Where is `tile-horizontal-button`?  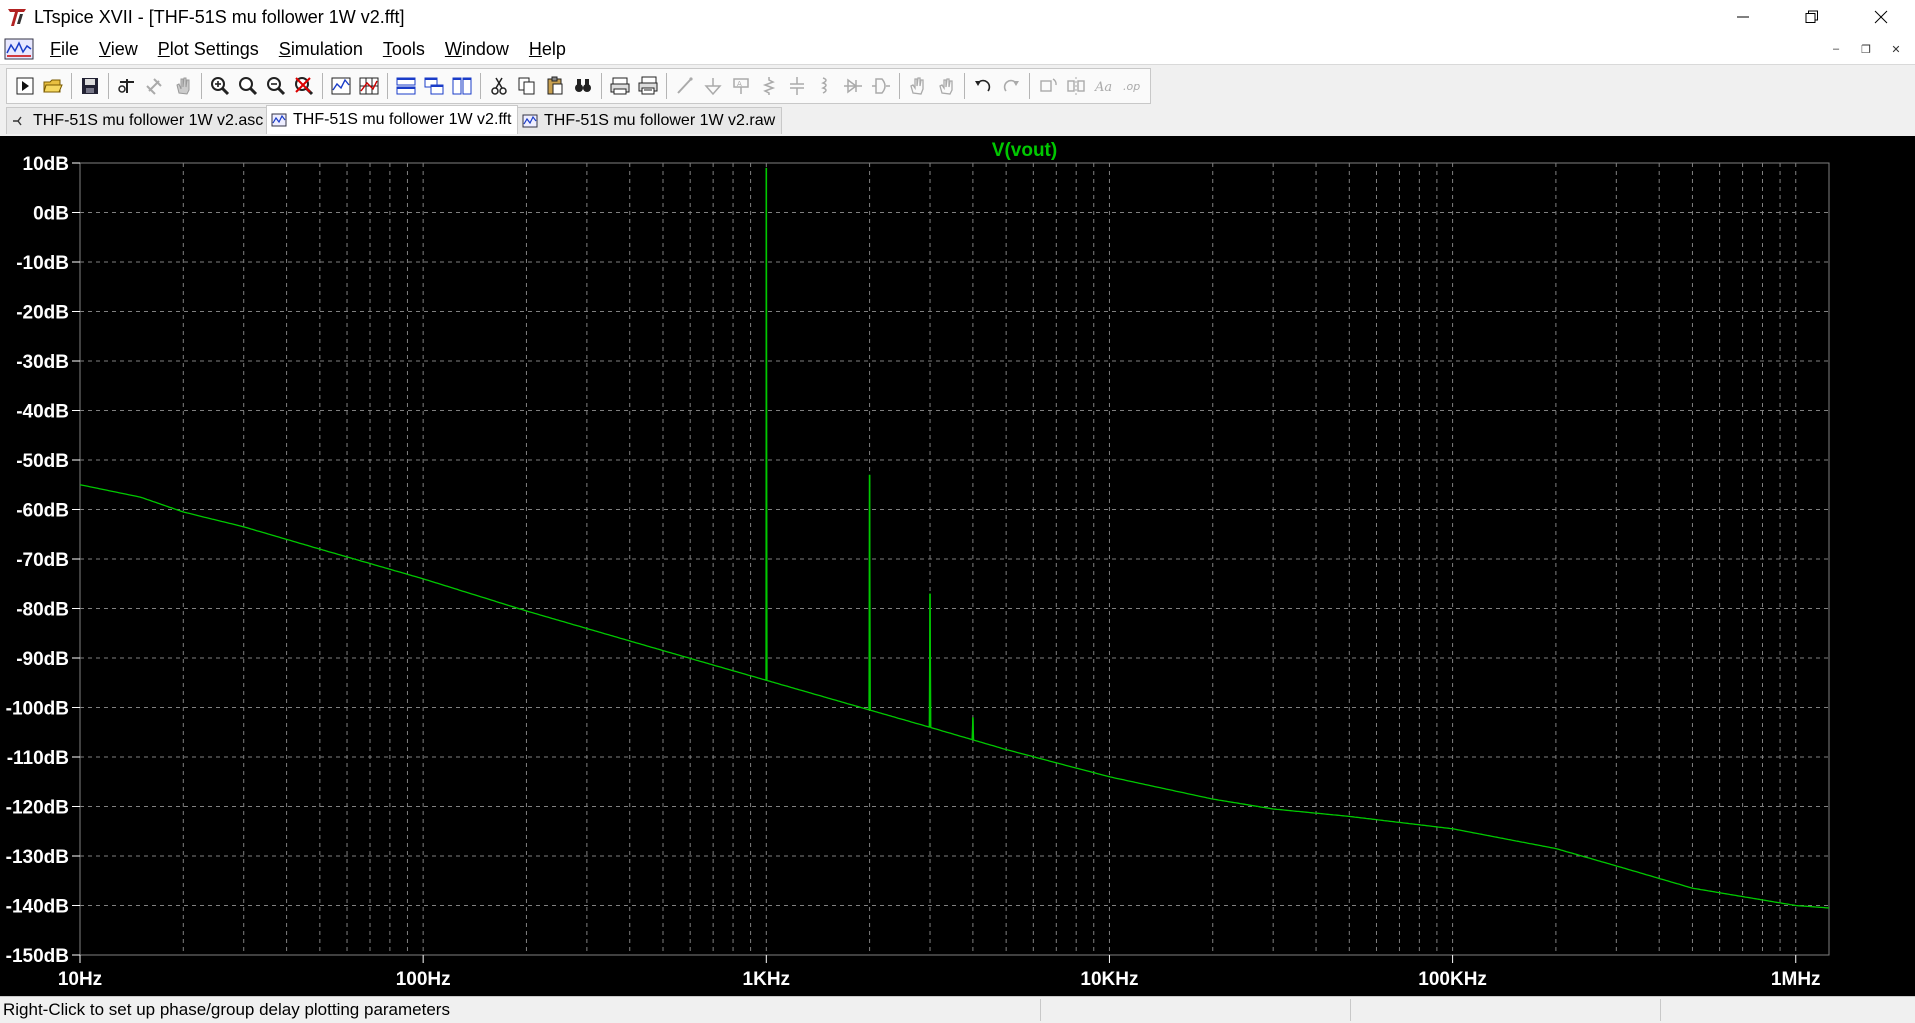
tile-horizontal-button is located at coordinates (406, 86).